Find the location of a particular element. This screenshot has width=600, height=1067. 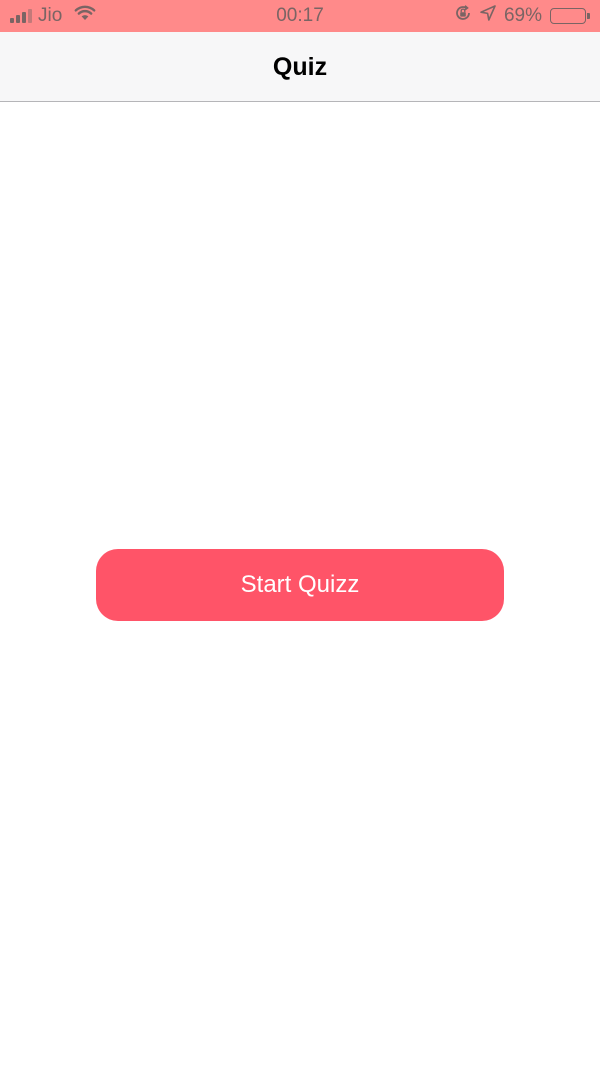

status-right: 69% is located at coordinates (522, 16).